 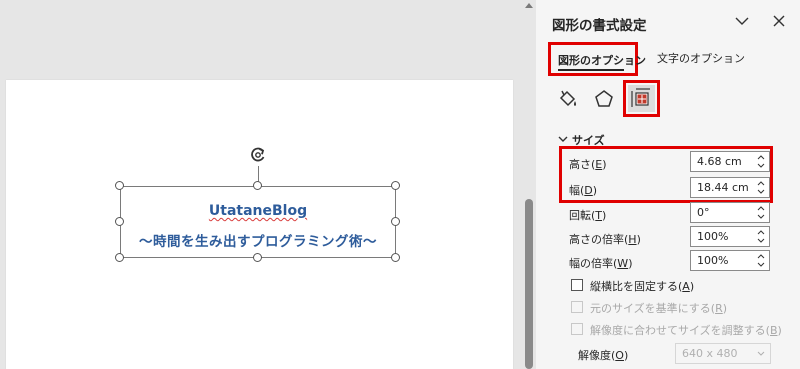 What do you see at coordinates (632, 239) in the screenshot?
I see `scale-height-label-key: H` at bounding box center [632, 239].